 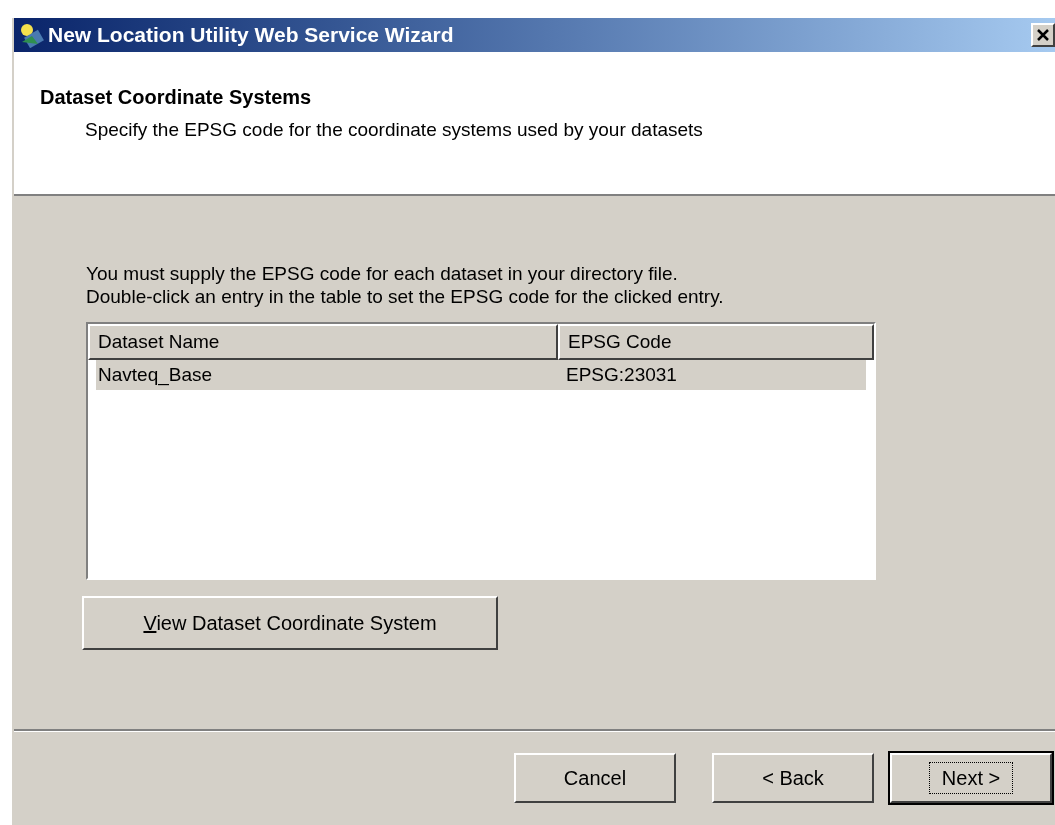 I want to click on close-button, so click(x=1043, y=35).